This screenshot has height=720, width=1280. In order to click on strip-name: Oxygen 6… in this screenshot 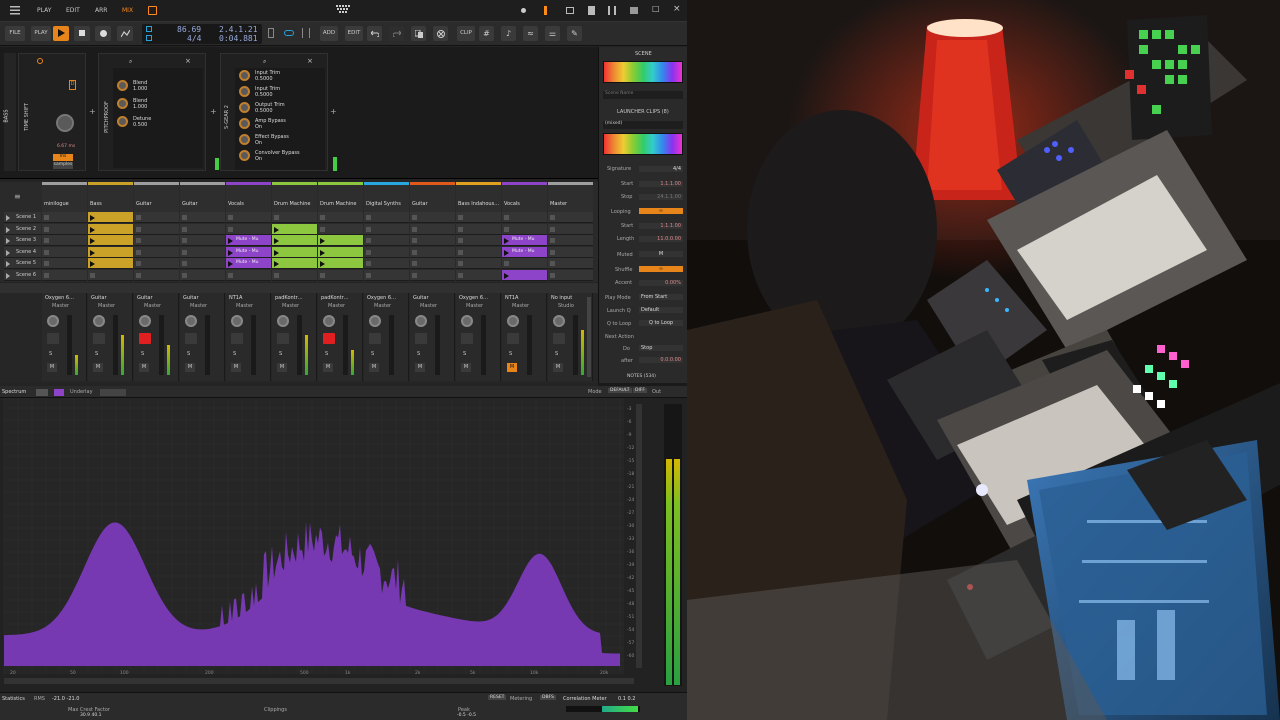, I will do `click(479, 298)`.